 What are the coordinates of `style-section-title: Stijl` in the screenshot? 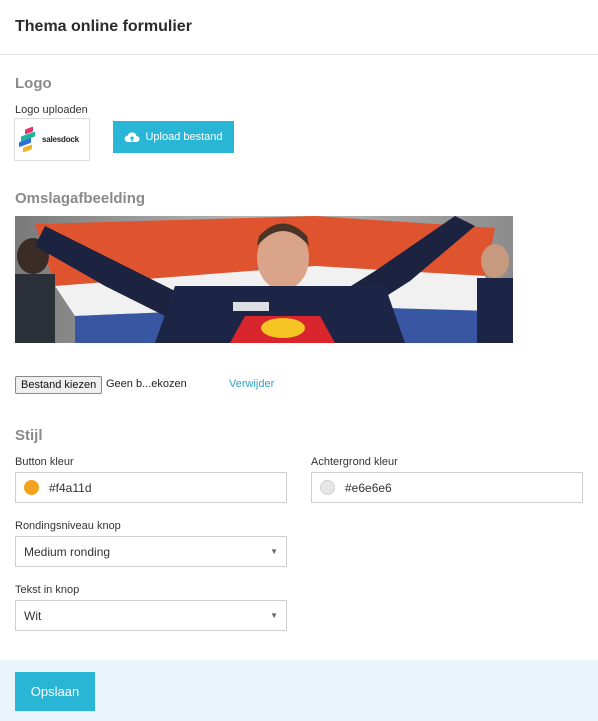 It's located at (29, 435).